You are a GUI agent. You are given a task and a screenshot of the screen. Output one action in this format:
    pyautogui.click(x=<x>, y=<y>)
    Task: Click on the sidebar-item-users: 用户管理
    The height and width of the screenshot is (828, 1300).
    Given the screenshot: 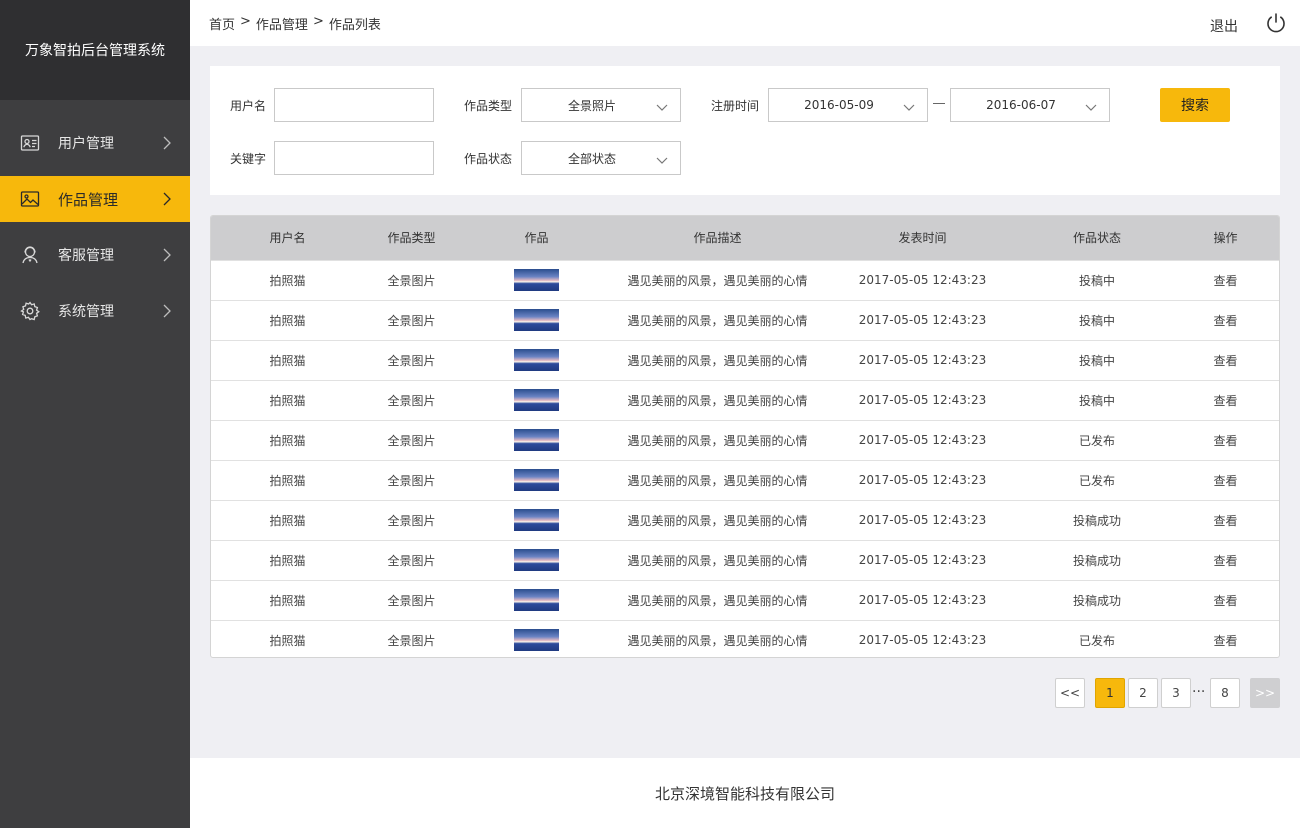 What is the action you would take?
    pyautogui.click(x=95, y=143)
    